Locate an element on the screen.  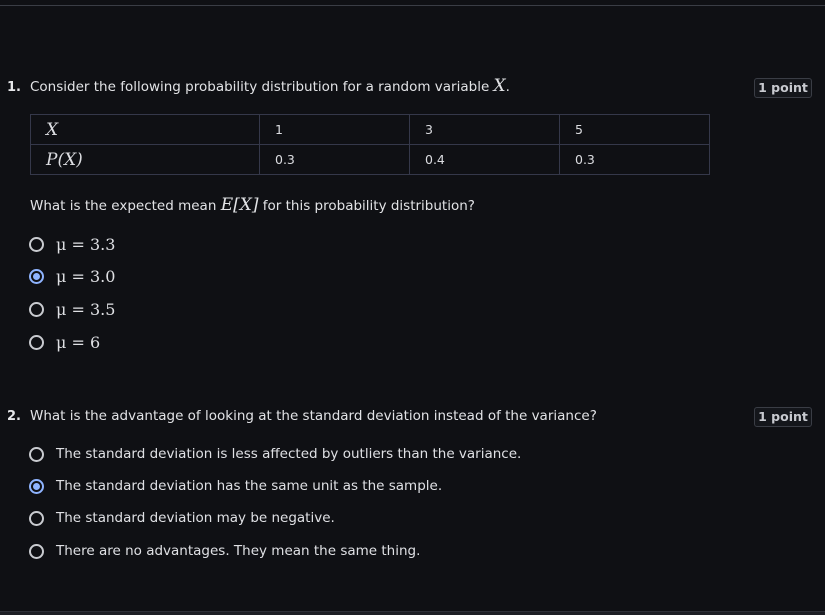
question-1-option-4: μ = 6 is located at coordinates (64, 342).